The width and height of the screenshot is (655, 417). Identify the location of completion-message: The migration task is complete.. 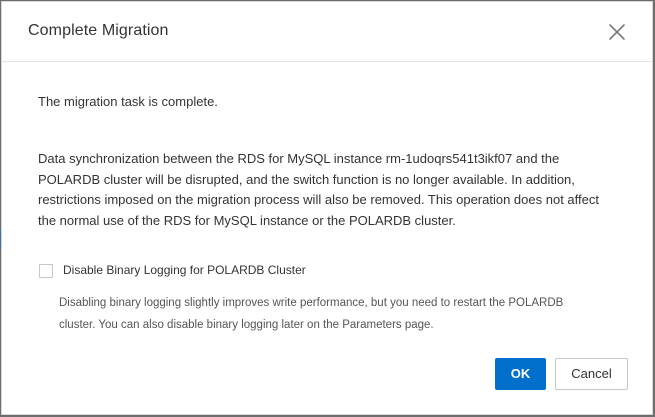
(128, 101).